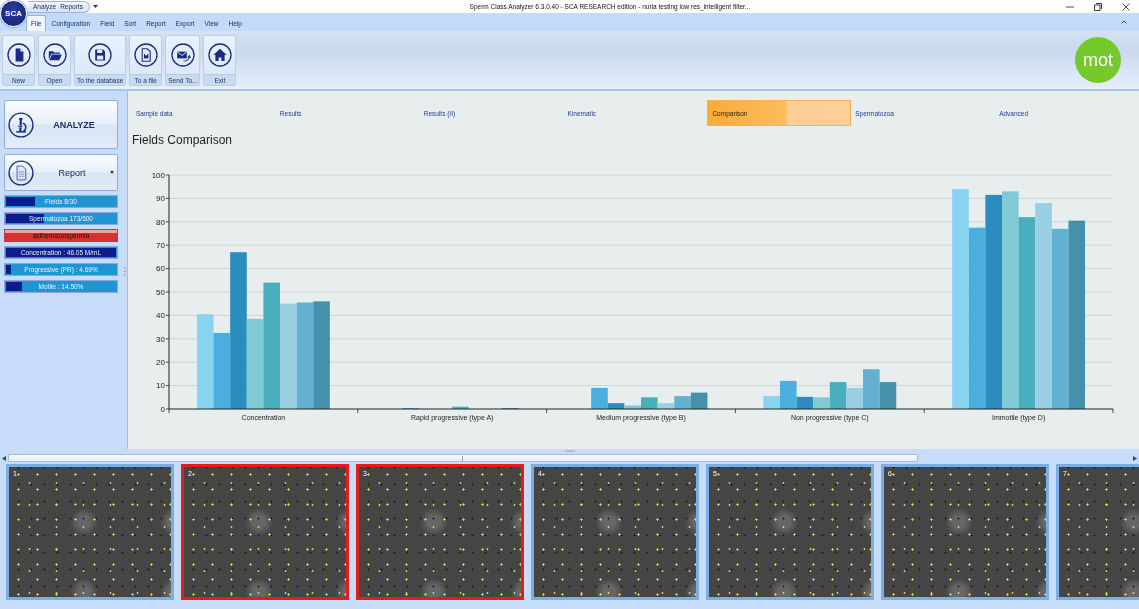 The height and width of the screenshot is (609, 1139). I want to click on y-tick-label: 10, so click(160, 386).